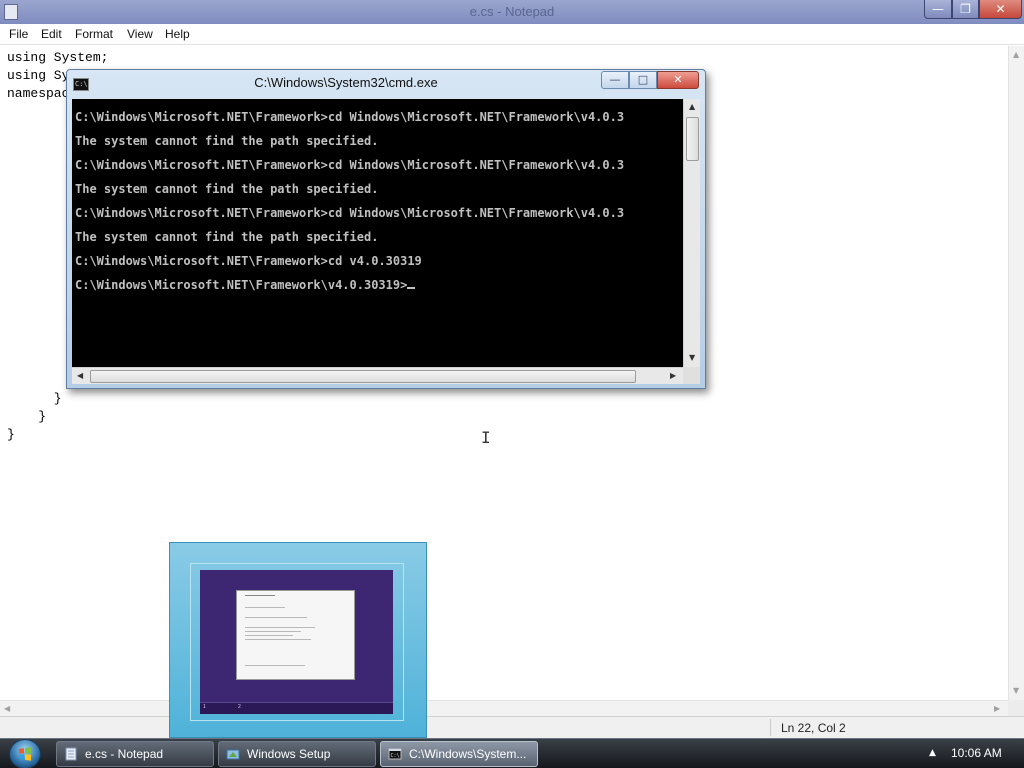 The image size is (1024, 768). I want to click on start-button, so click(26, 753).